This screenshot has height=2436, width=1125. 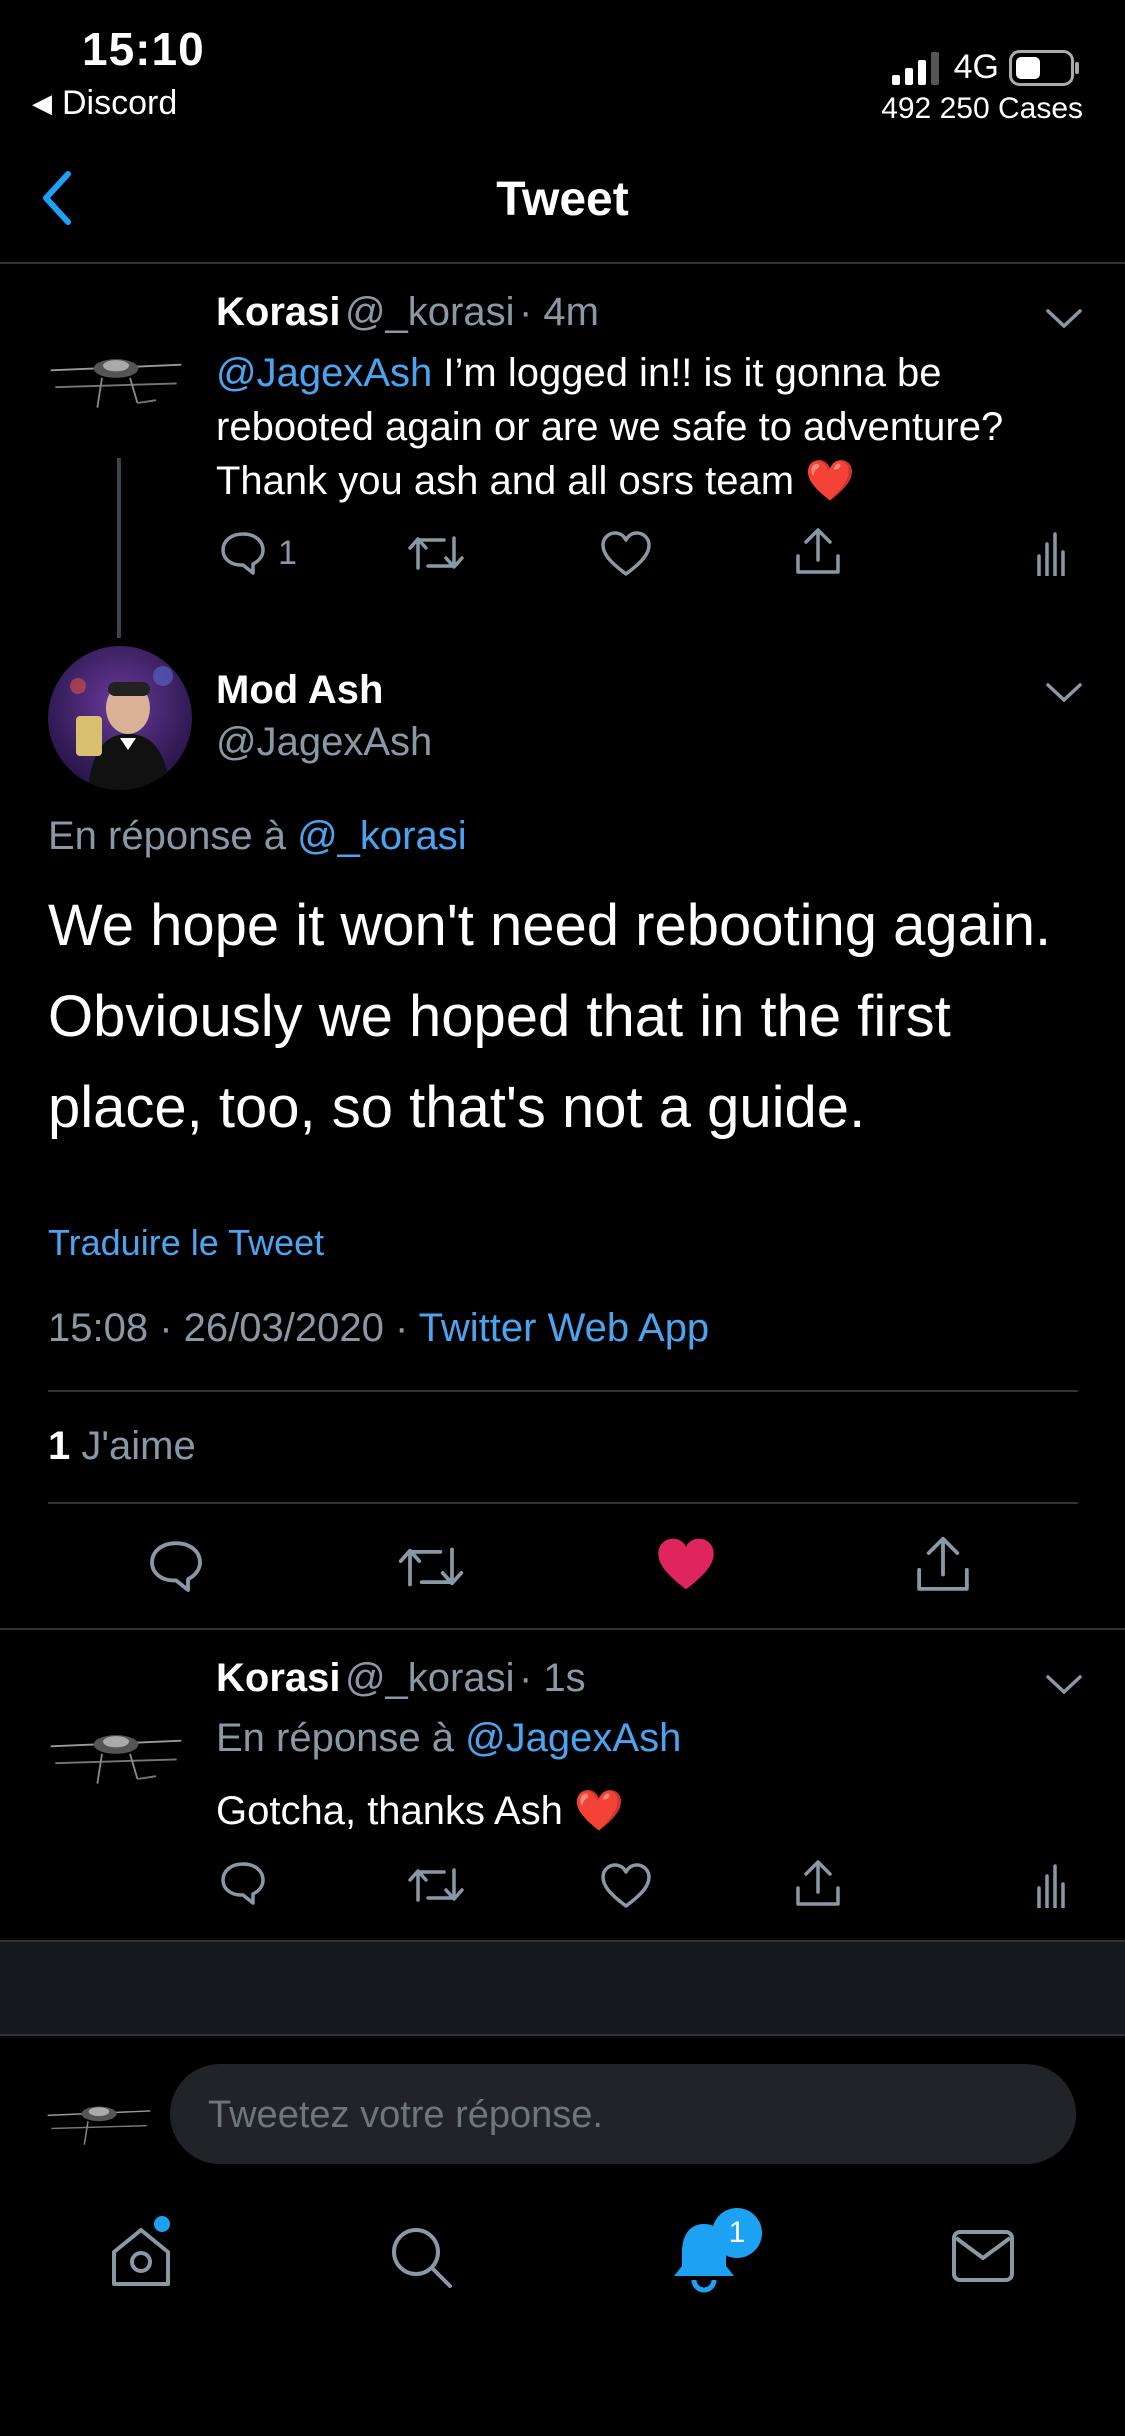 What do you see at coordinates (562, 199) in the screenshot?
I see `page-title: Tweet` at bounding box center [562, 199].